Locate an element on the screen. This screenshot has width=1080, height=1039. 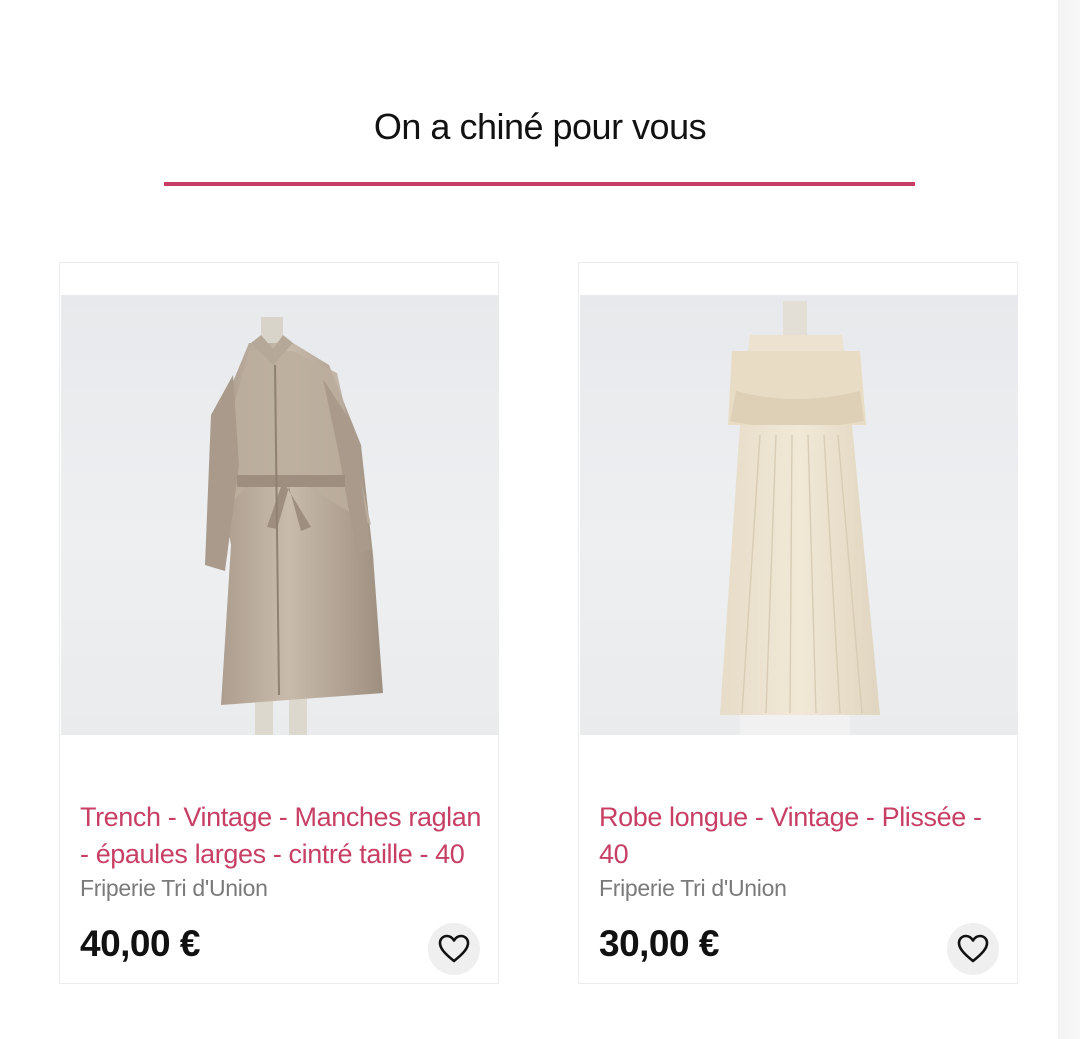
product-title-line: Trench - Vintage - Manches raglan is located at coordinates (285, 817).